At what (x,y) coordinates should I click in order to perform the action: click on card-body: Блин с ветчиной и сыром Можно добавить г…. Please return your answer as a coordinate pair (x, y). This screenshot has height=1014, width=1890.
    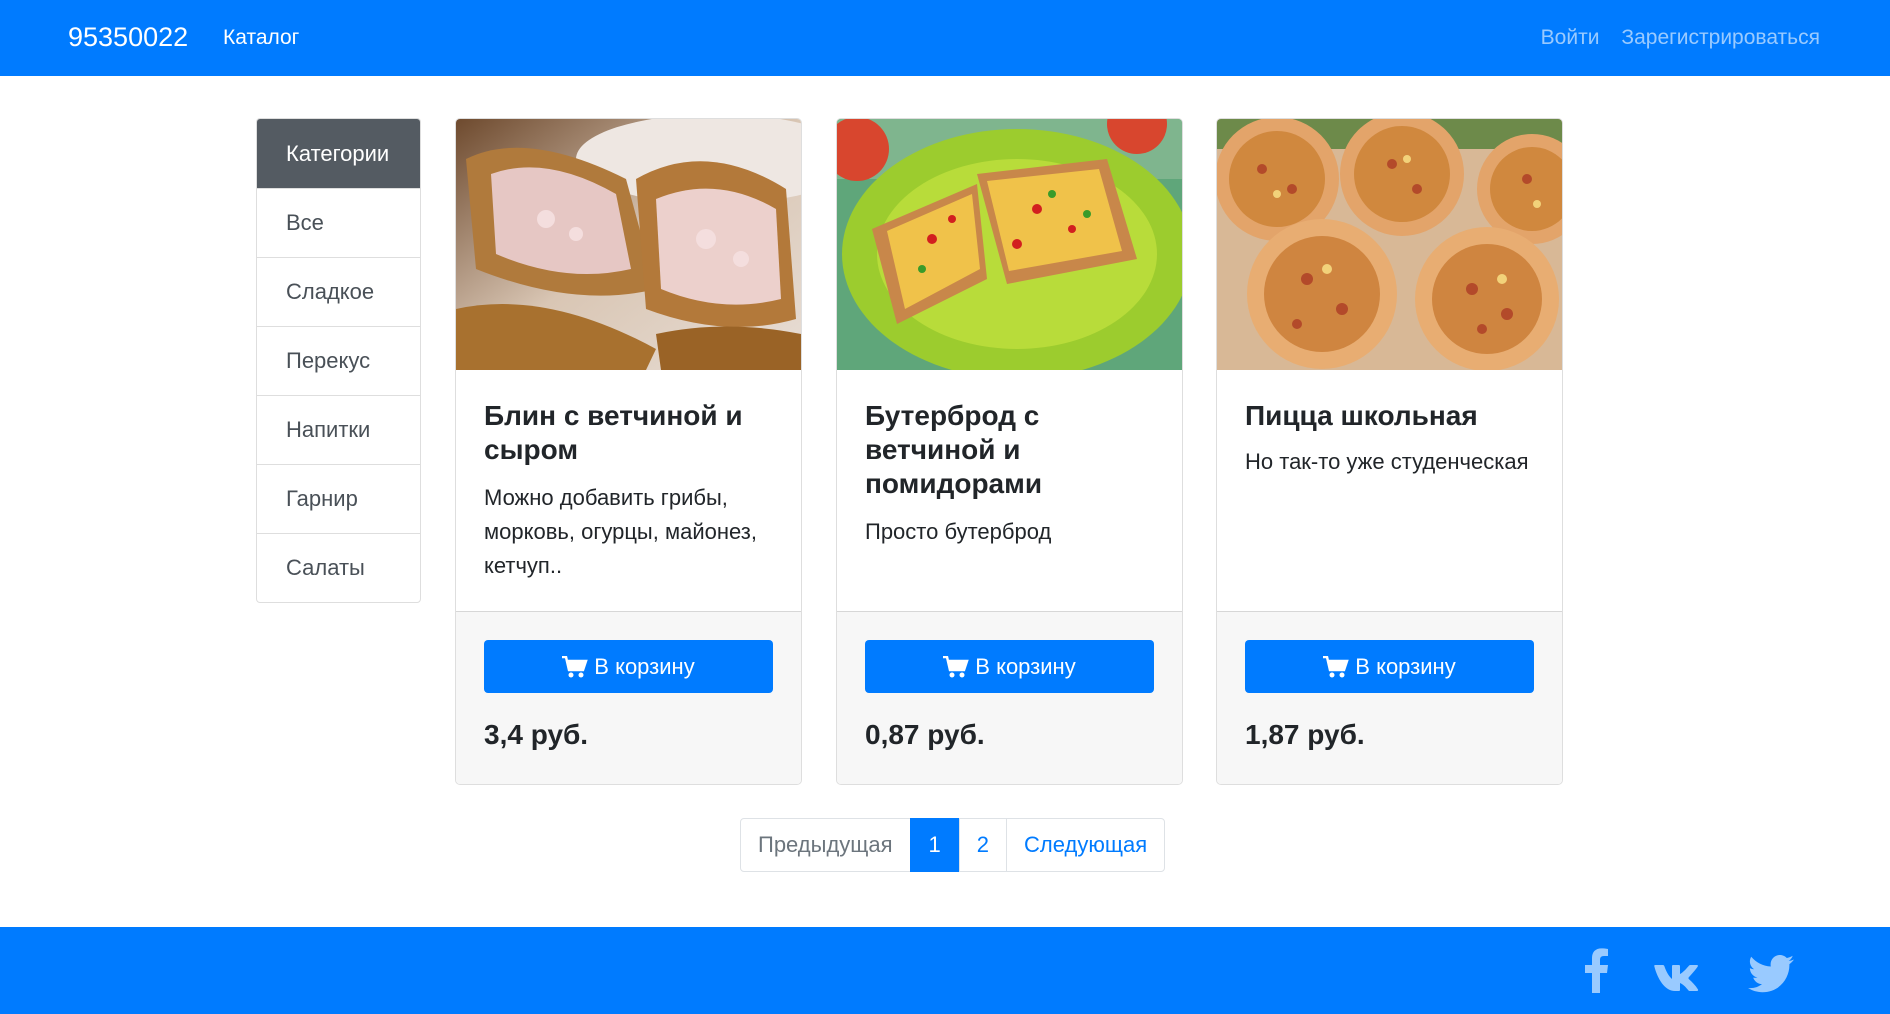
    Looking at the image, I should click on (630, 491).